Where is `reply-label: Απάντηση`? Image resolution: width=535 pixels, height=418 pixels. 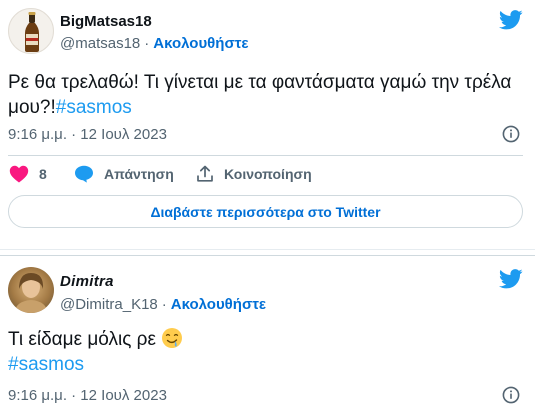
reply-label: Απάντηση is located at coordinates (139, 174).